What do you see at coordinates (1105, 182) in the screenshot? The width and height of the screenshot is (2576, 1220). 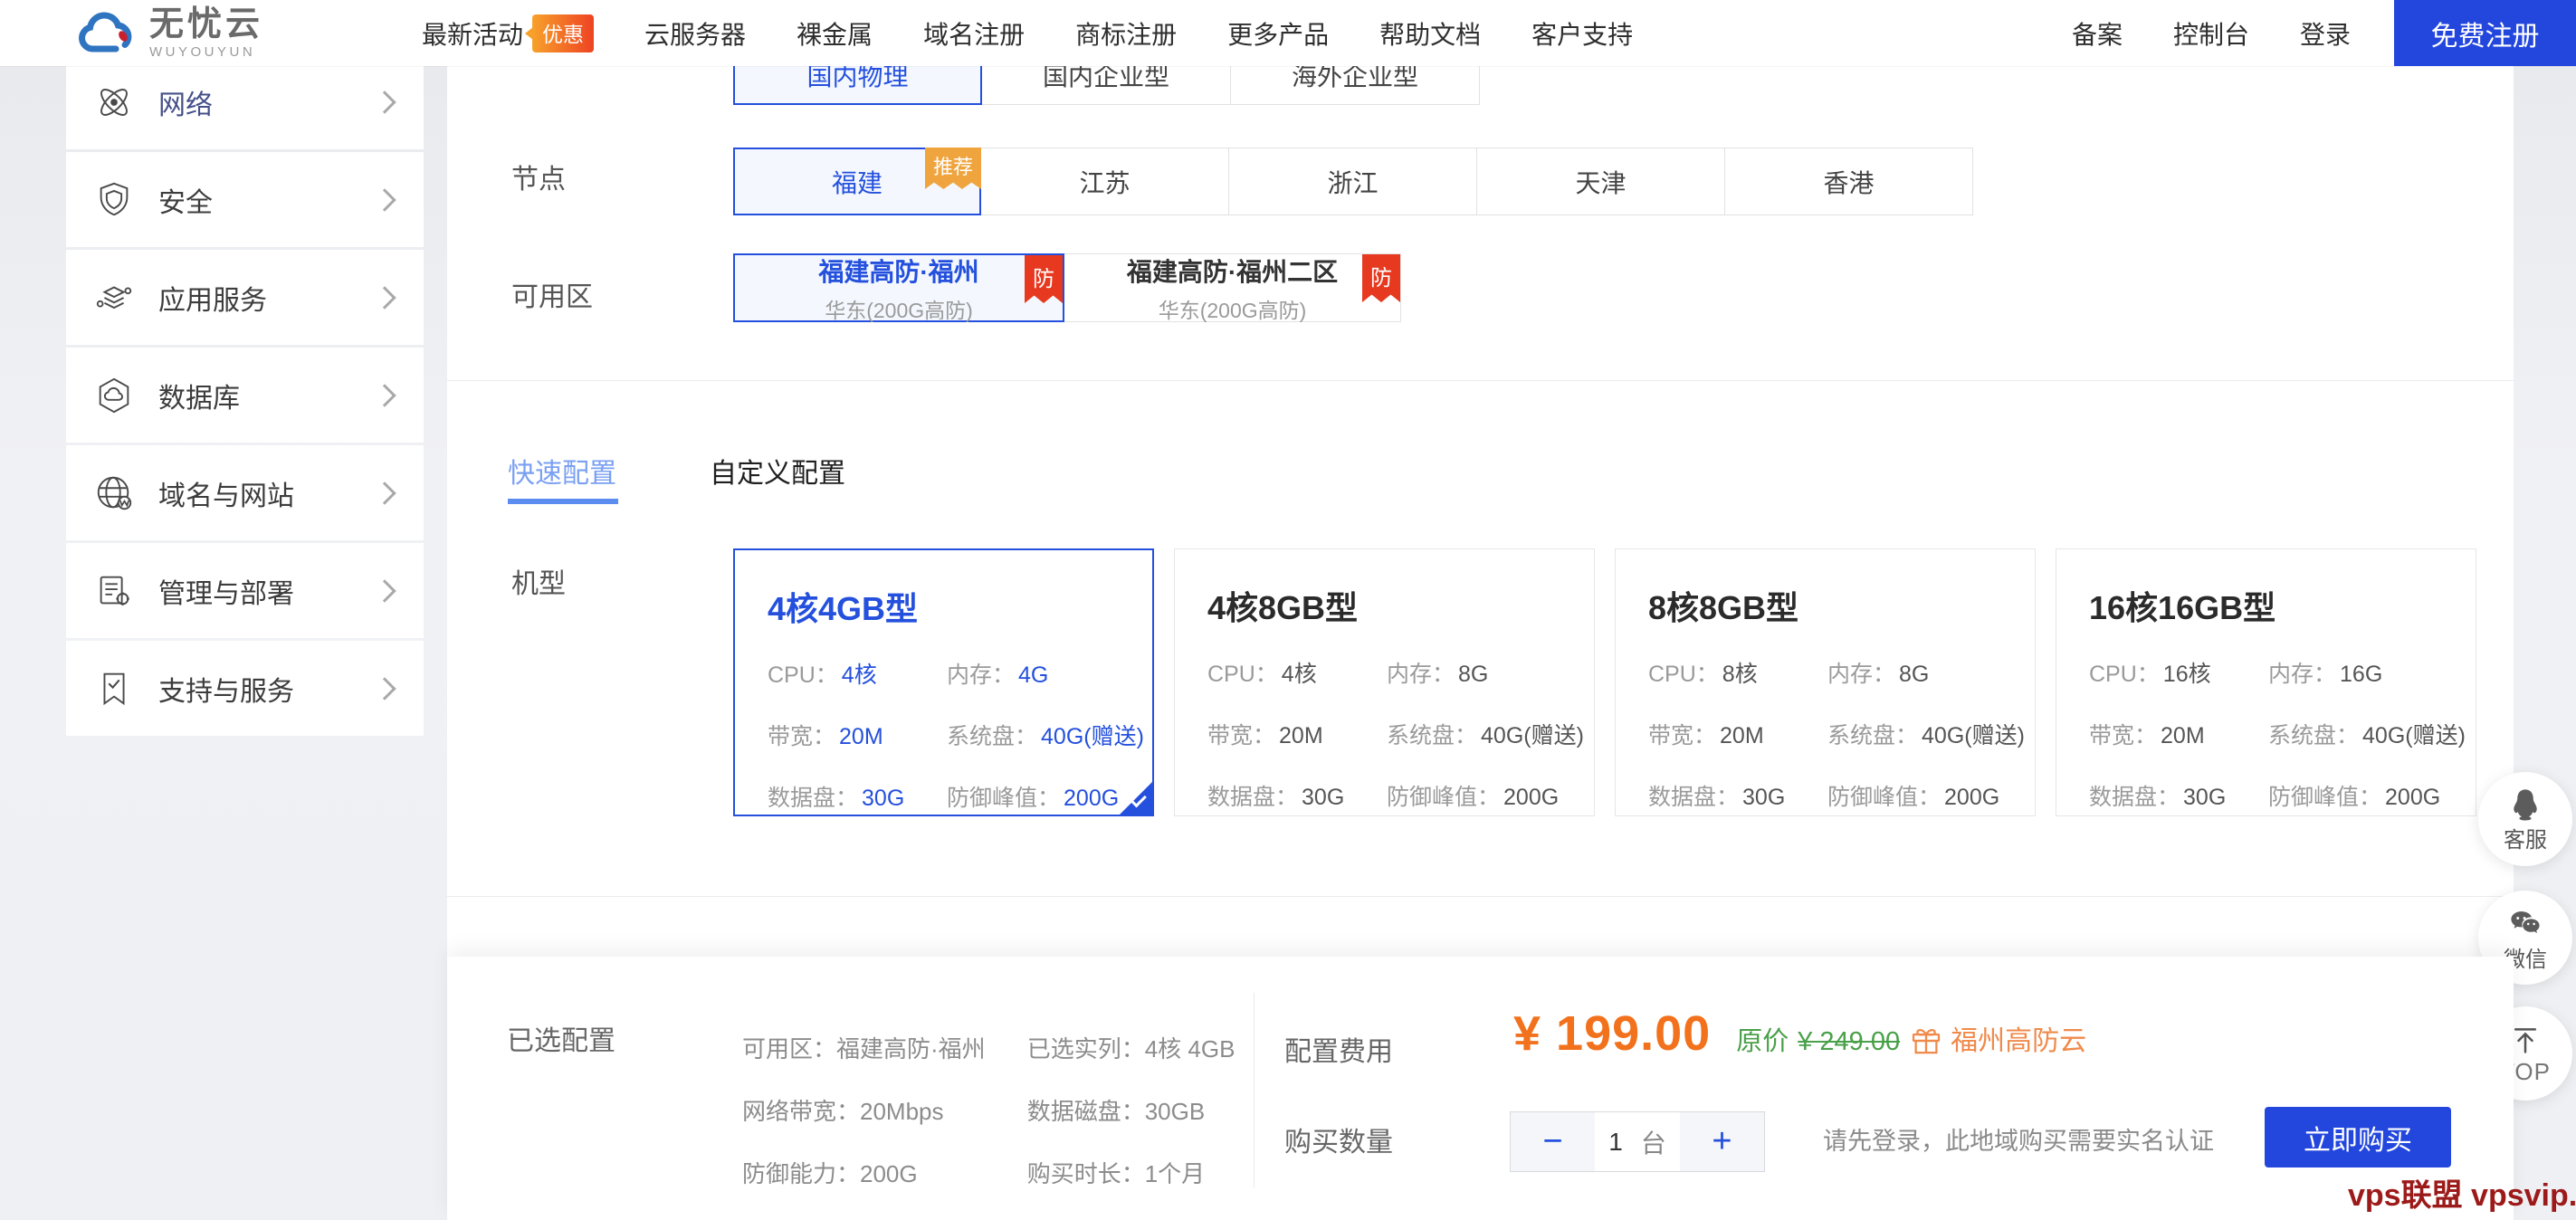 I see `node-option-jiangsu: 江苏` at bounding box center [1105, 182].